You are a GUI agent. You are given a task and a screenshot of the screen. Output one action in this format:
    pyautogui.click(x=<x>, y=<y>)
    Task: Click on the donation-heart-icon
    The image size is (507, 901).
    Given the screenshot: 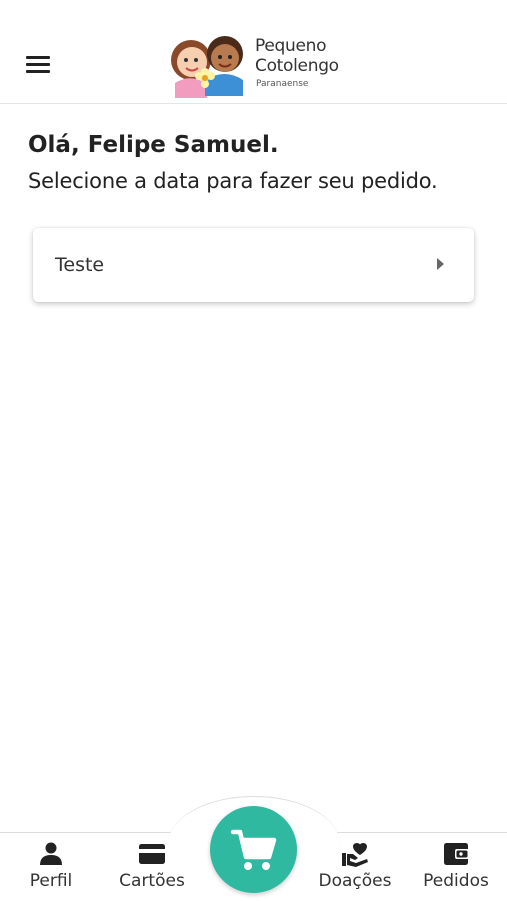 What is the action you would take?
    pyautogui.click(x=355, y=855)
    